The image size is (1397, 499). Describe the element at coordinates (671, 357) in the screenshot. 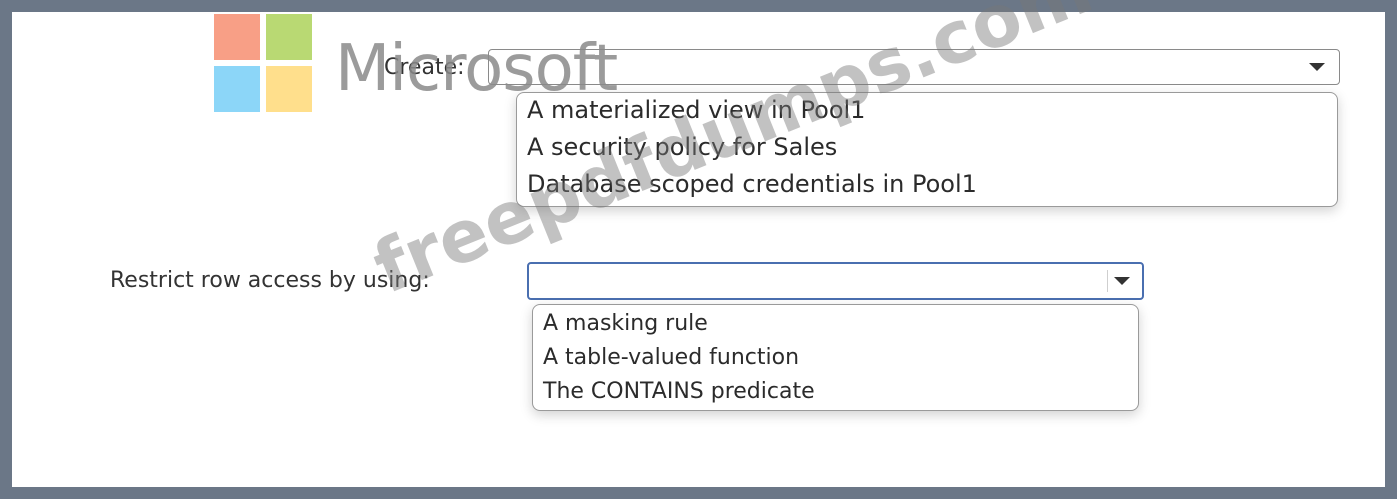

I see `restrict-option-table-valued-function: A table-valued function` at that location.